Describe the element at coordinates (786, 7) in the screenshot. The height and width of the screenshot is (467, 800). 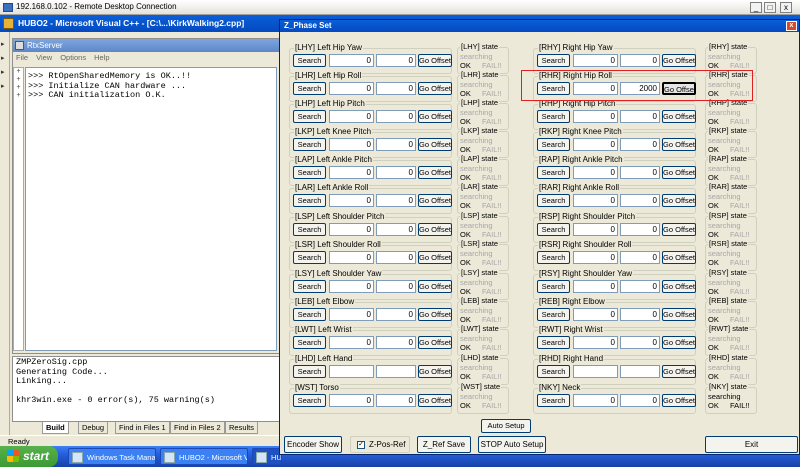
I see `rdc-close-button: x` at that location.